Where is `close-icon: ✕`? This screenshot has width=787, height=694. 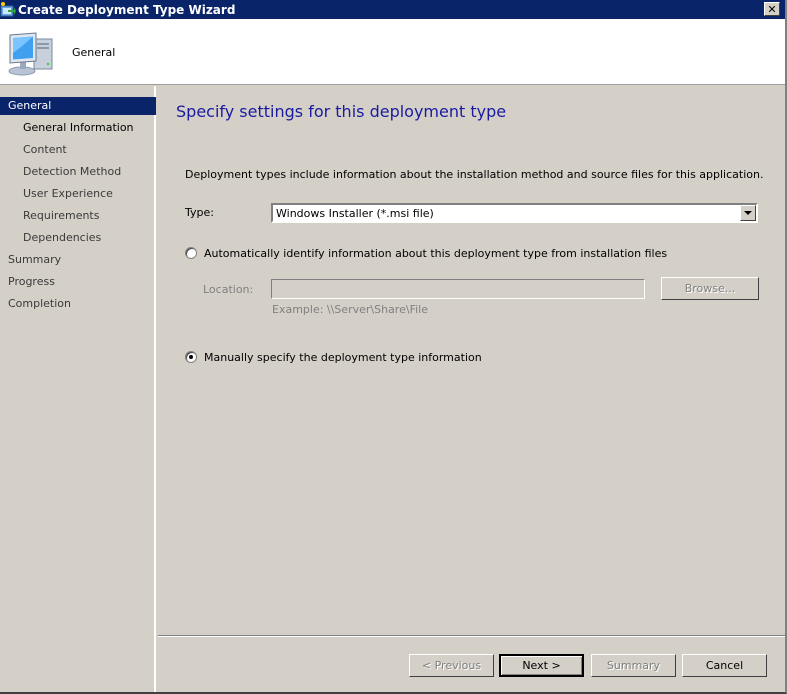
close-icon: ✕ is located at coordinates (772, 9).